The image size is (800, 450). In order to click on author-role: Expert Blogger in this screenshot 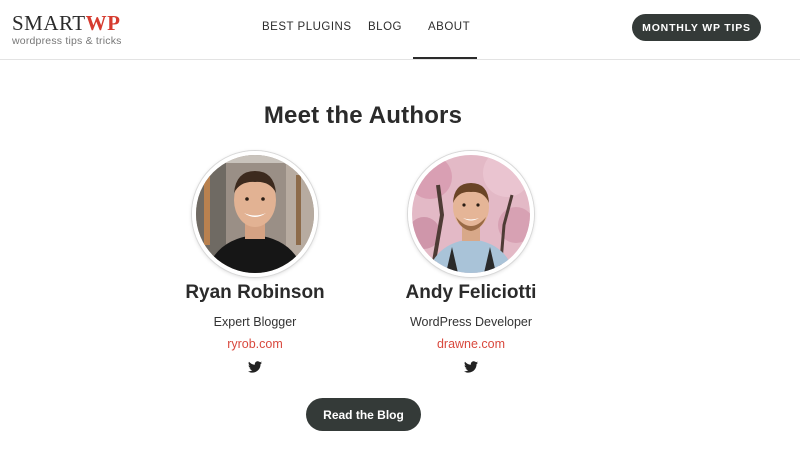, I will do `click(255, 322)`.